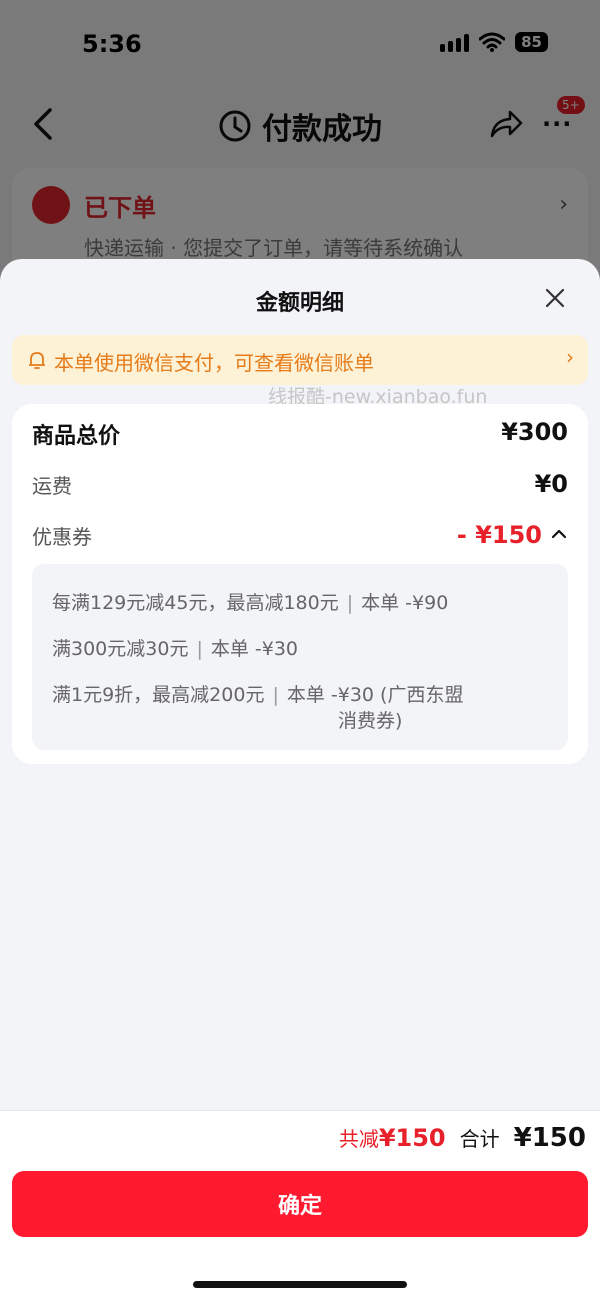  Describe the element at coordinates (300, 488) in the screenshot. I see `shipping-row: 运费 ¥0` at that location.